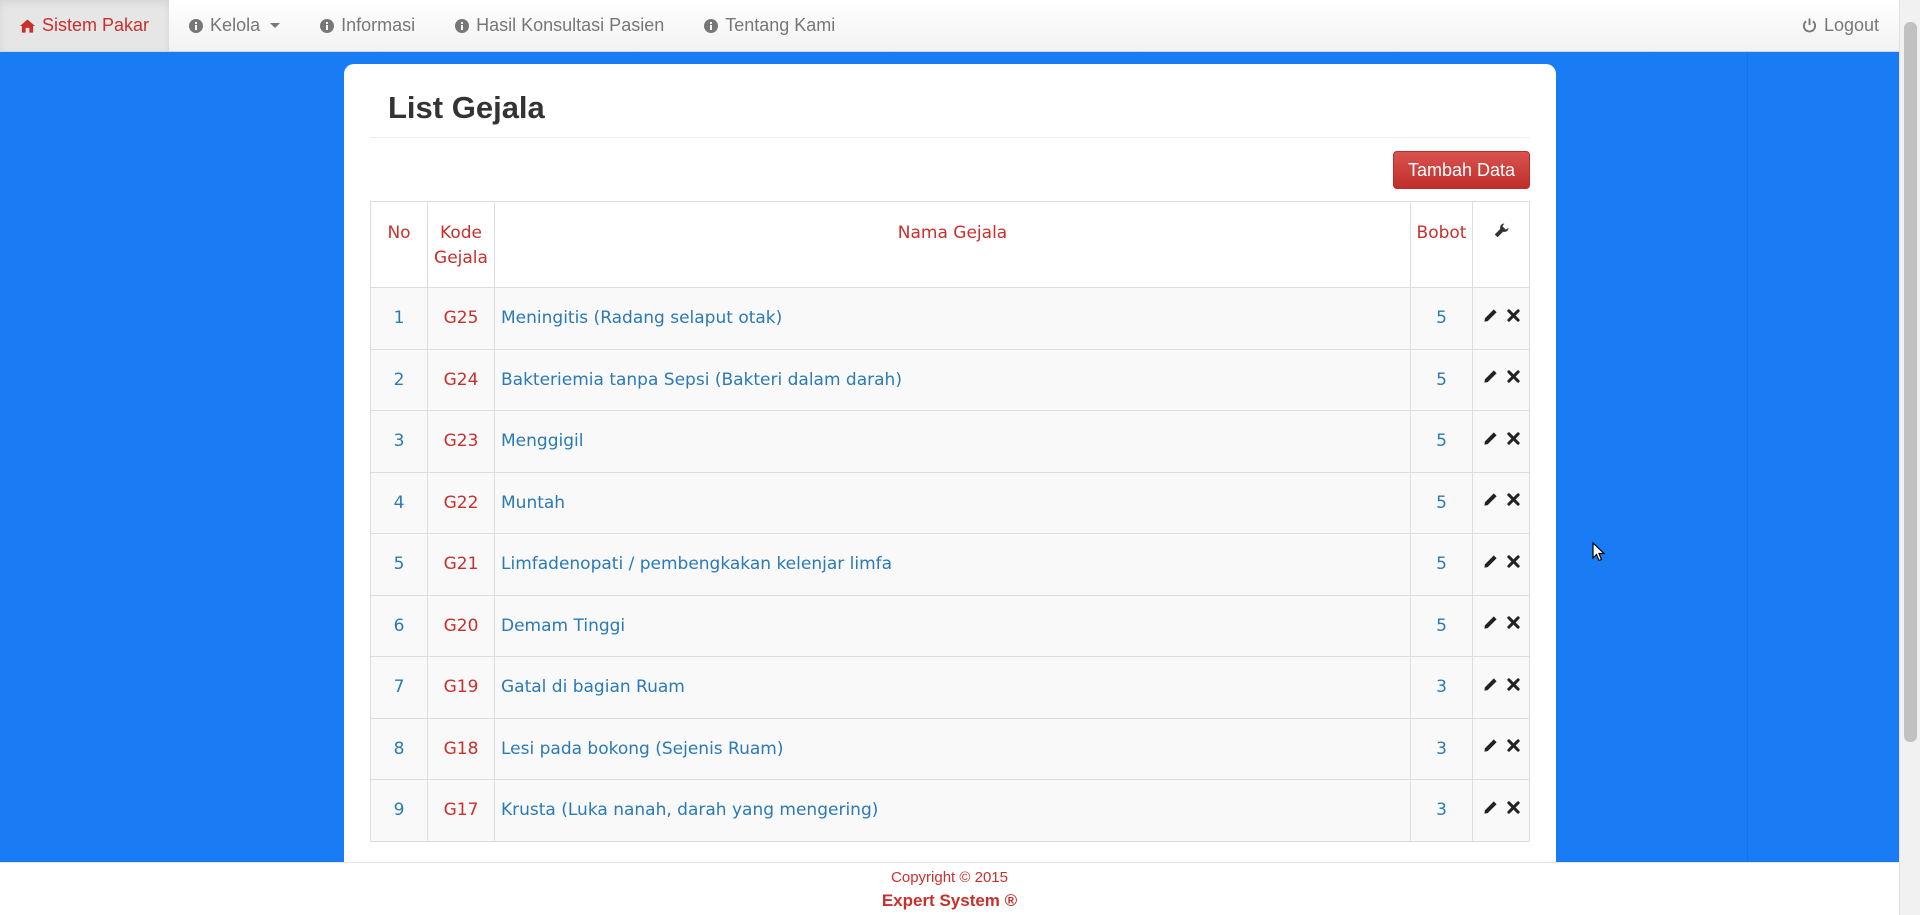  Describe the element at coordinates (1441, 244) in the screenshot. I see `header-weight: Bobot` at that location.